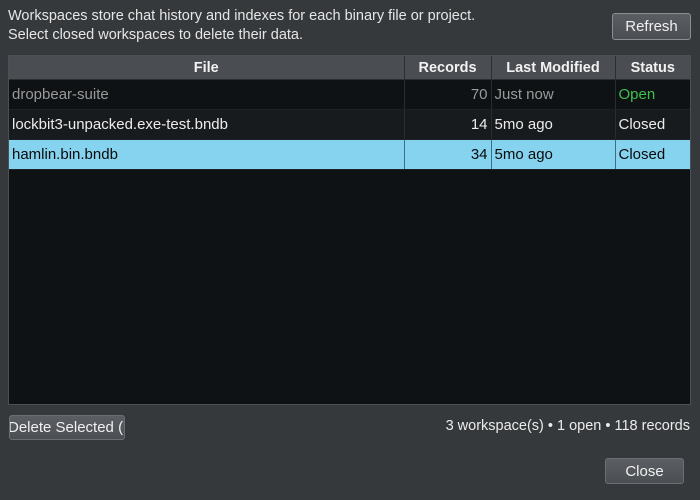  I want to click on cell-file: hamlin.bin.bndb, so click(207, 154).